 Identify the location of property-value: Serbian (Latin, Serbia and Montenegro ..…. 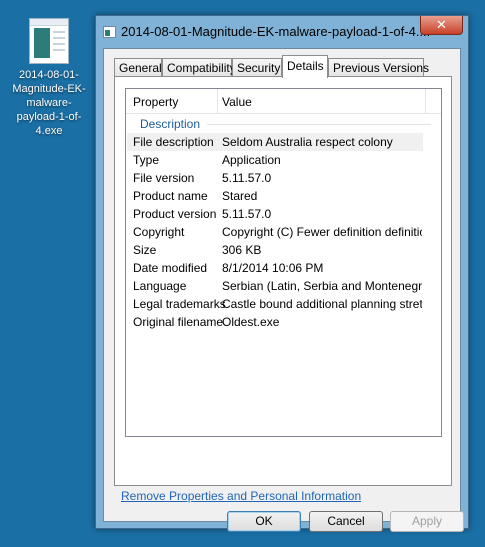
(322, 286).